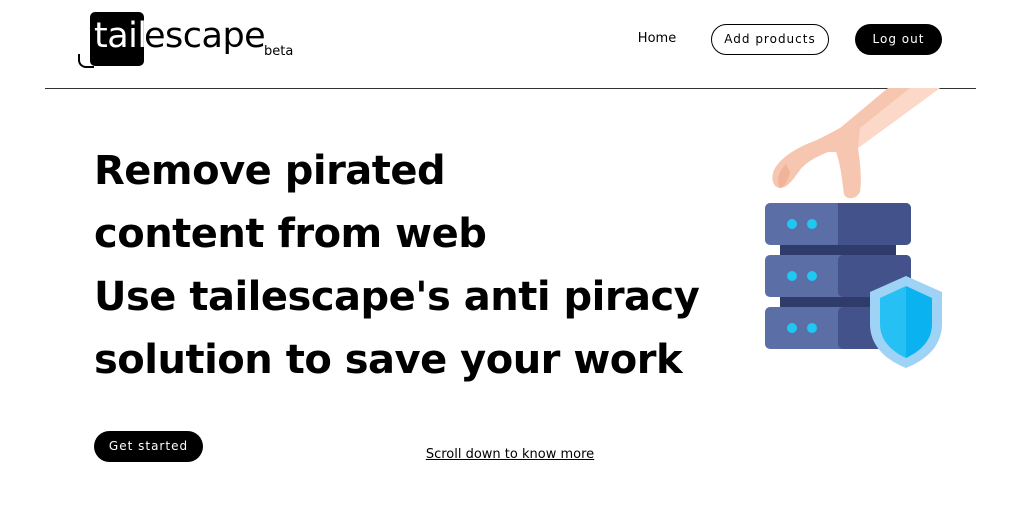  Describe the element at coordinates (853, 228) in the screenshot. I see `server-shield-hand-illustration` at that location.